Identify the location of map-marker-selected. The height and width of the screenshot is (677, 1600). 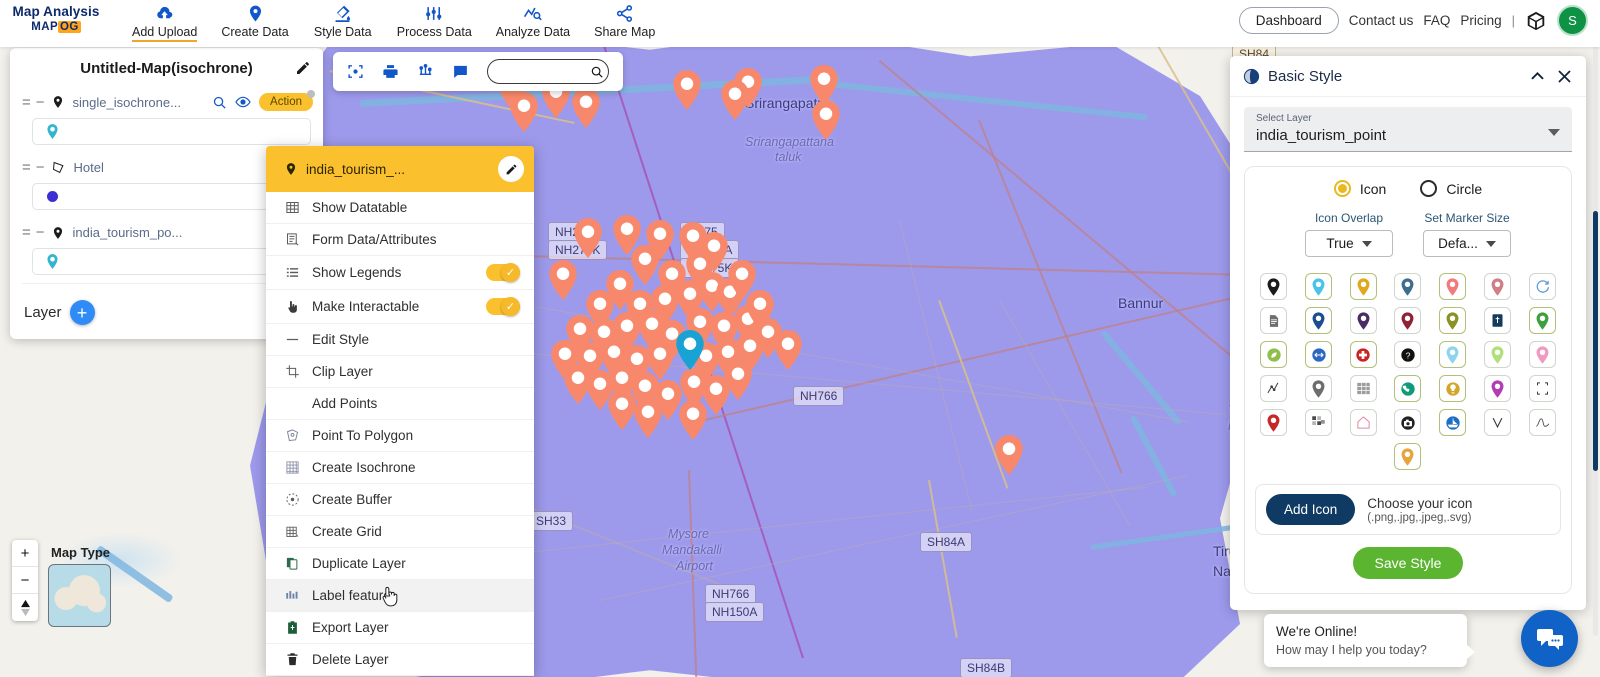
(690, 350).